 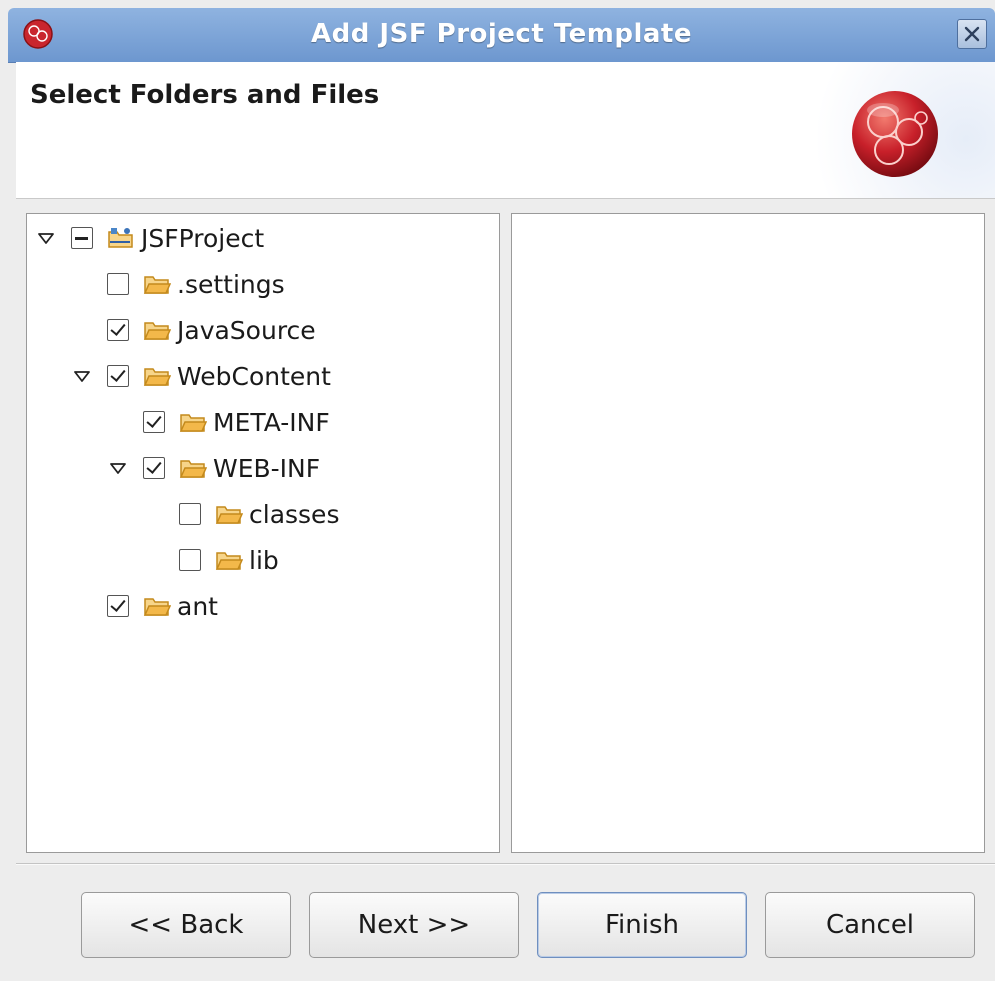 What do you see at coordinates (642, 925) in the screenshot?
I see `finish-button: Finish` at bounding box center [642, 925].